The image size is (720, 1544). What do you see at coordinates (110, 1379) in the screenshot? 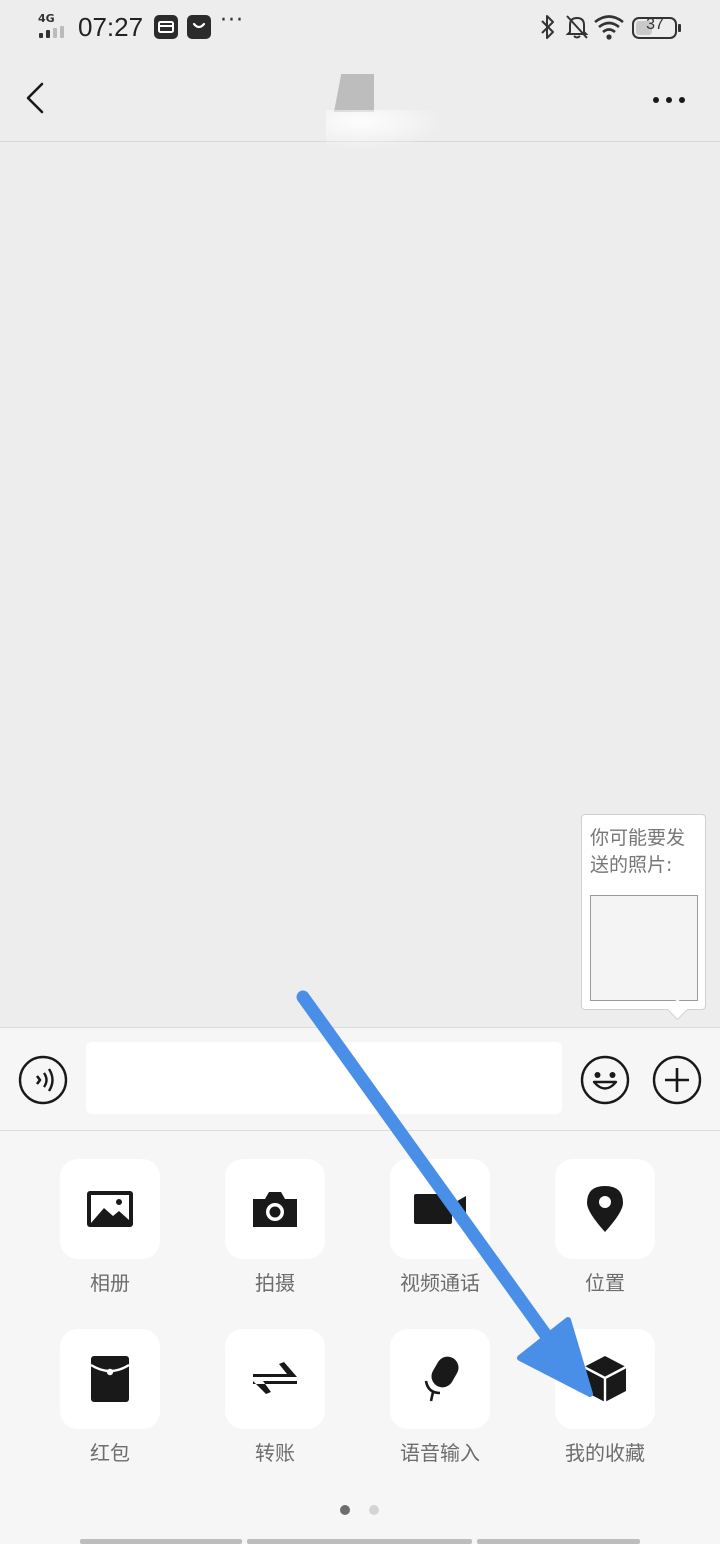
I see `red-packet-icon` at bounding box center [110, 1379].